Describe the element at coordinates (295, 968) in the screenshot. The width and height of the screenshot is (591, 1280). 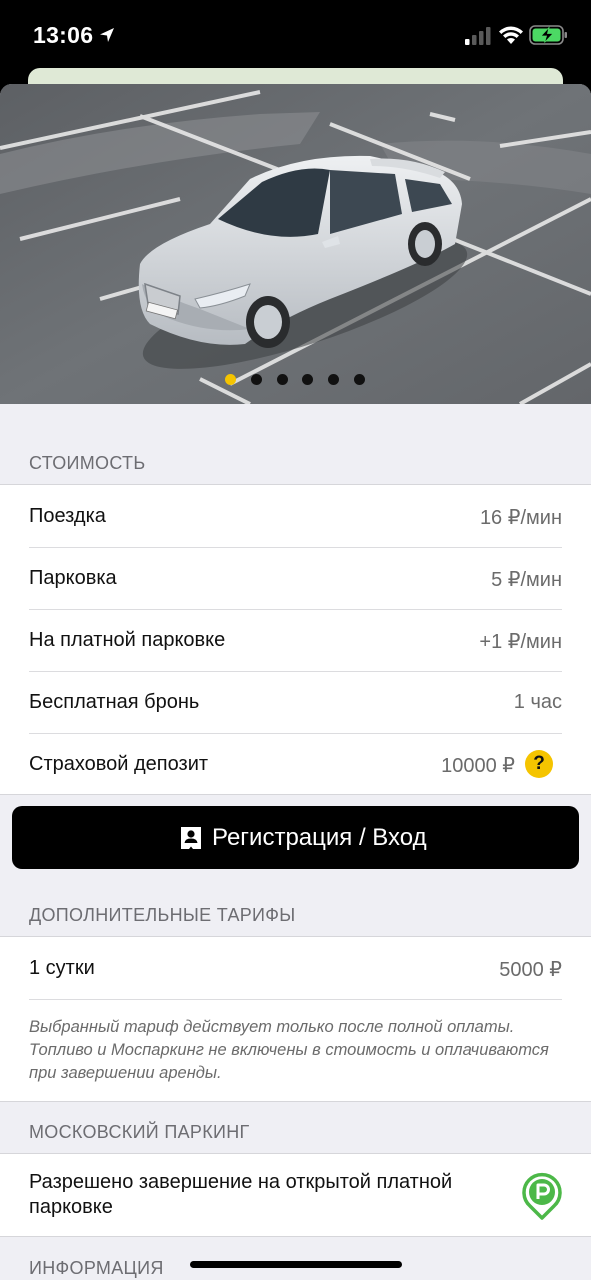
I see `tariff-row-day: 1 сутки 5000 ₽` at that location.